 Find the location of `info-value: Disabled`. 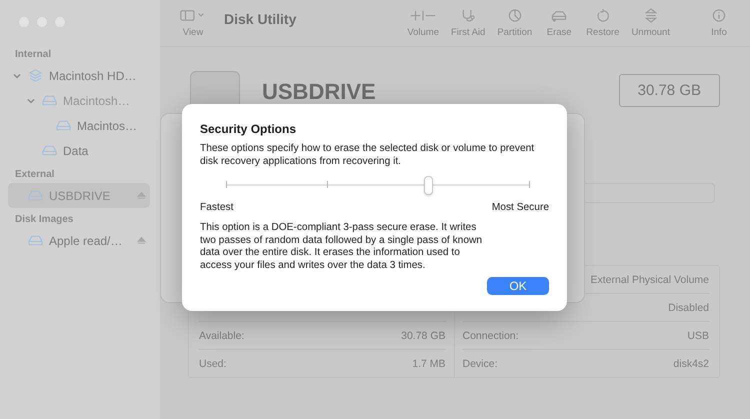

info-value: Disabled is located at coordinates (688, 308).